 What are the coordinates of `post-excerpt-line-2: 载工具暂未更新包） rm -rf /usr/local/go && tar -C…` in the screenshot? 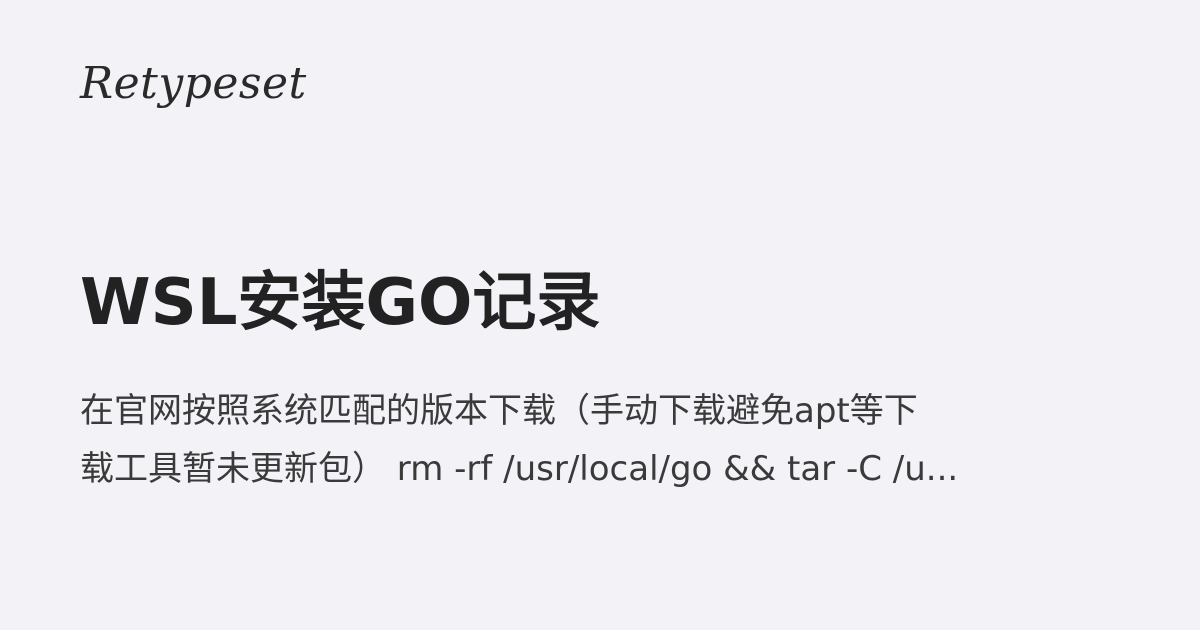 It's located at (519, 469).